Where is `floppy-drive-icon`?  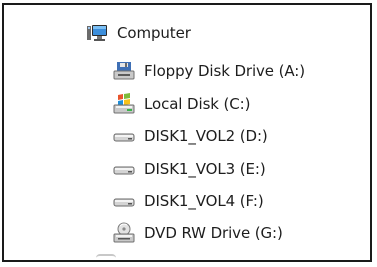
floppy-drive-icon is located at coordinates (124, 71).